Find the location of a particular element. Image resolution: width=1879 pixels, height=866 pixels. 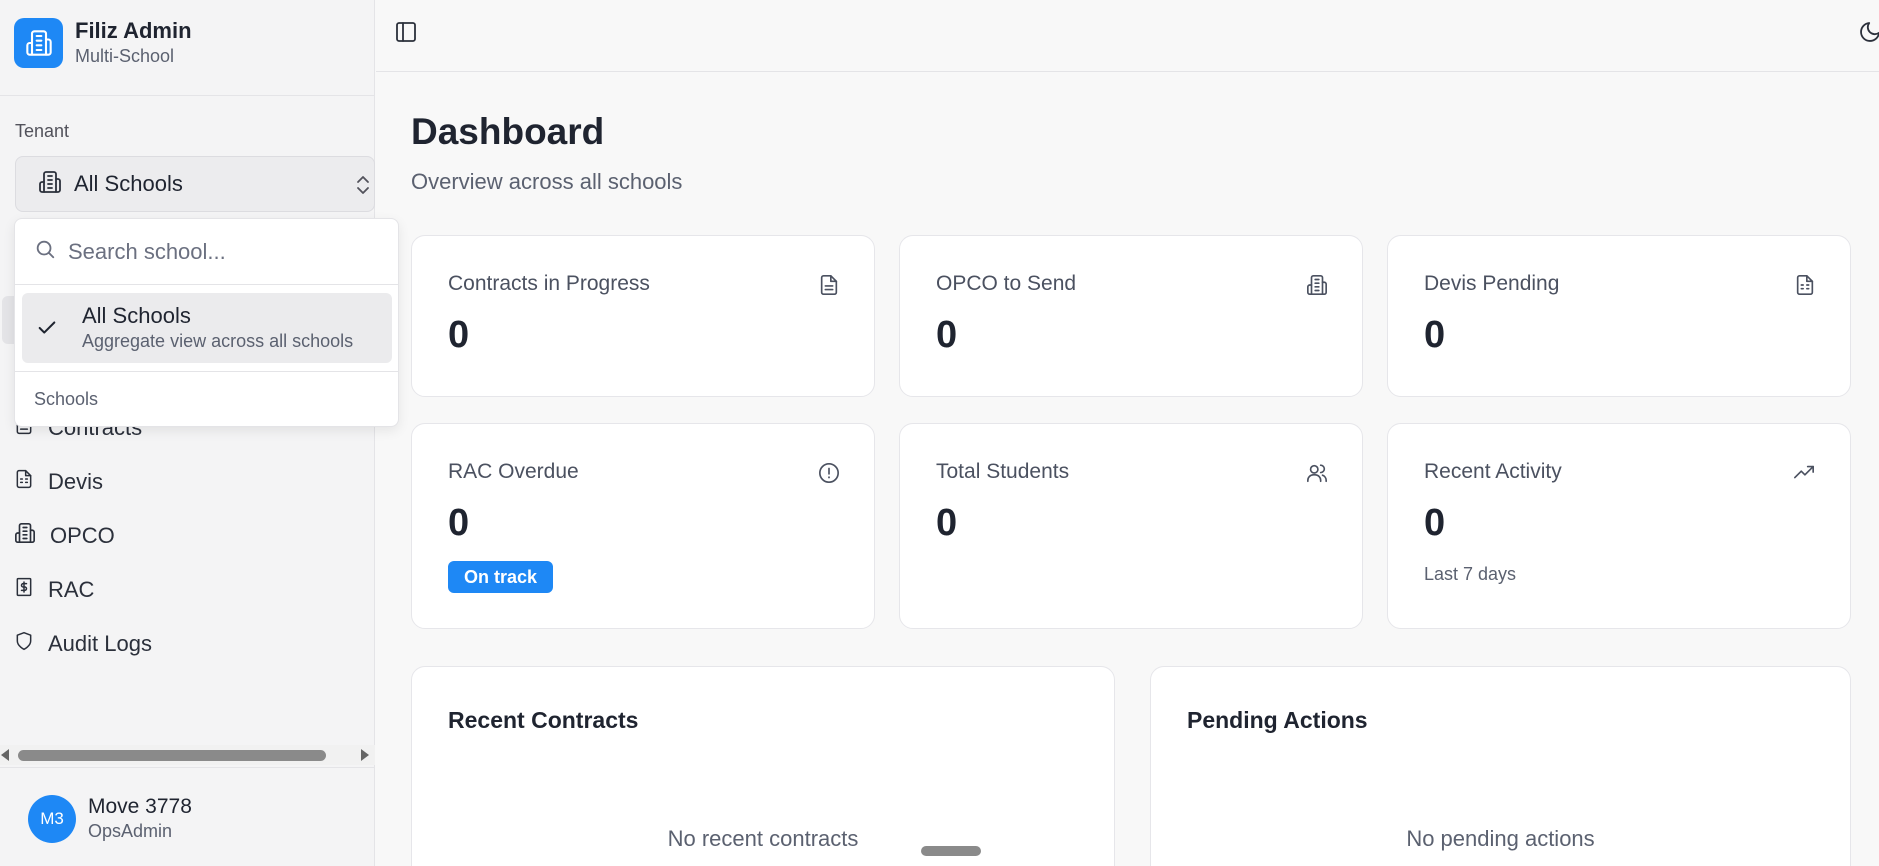

page-subtitle: Overview across all schools is located at coordinates (547, 181).